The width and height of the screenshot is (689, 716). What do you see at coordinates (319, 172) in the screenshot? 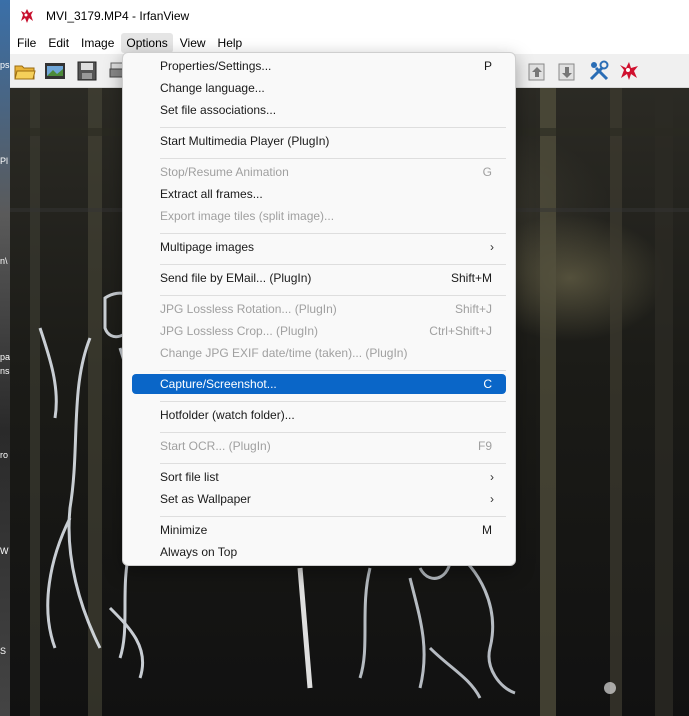
I see `menu-item-stop-resume-animation: Stop/Resume Animation G` at bounding box center [319, 172].